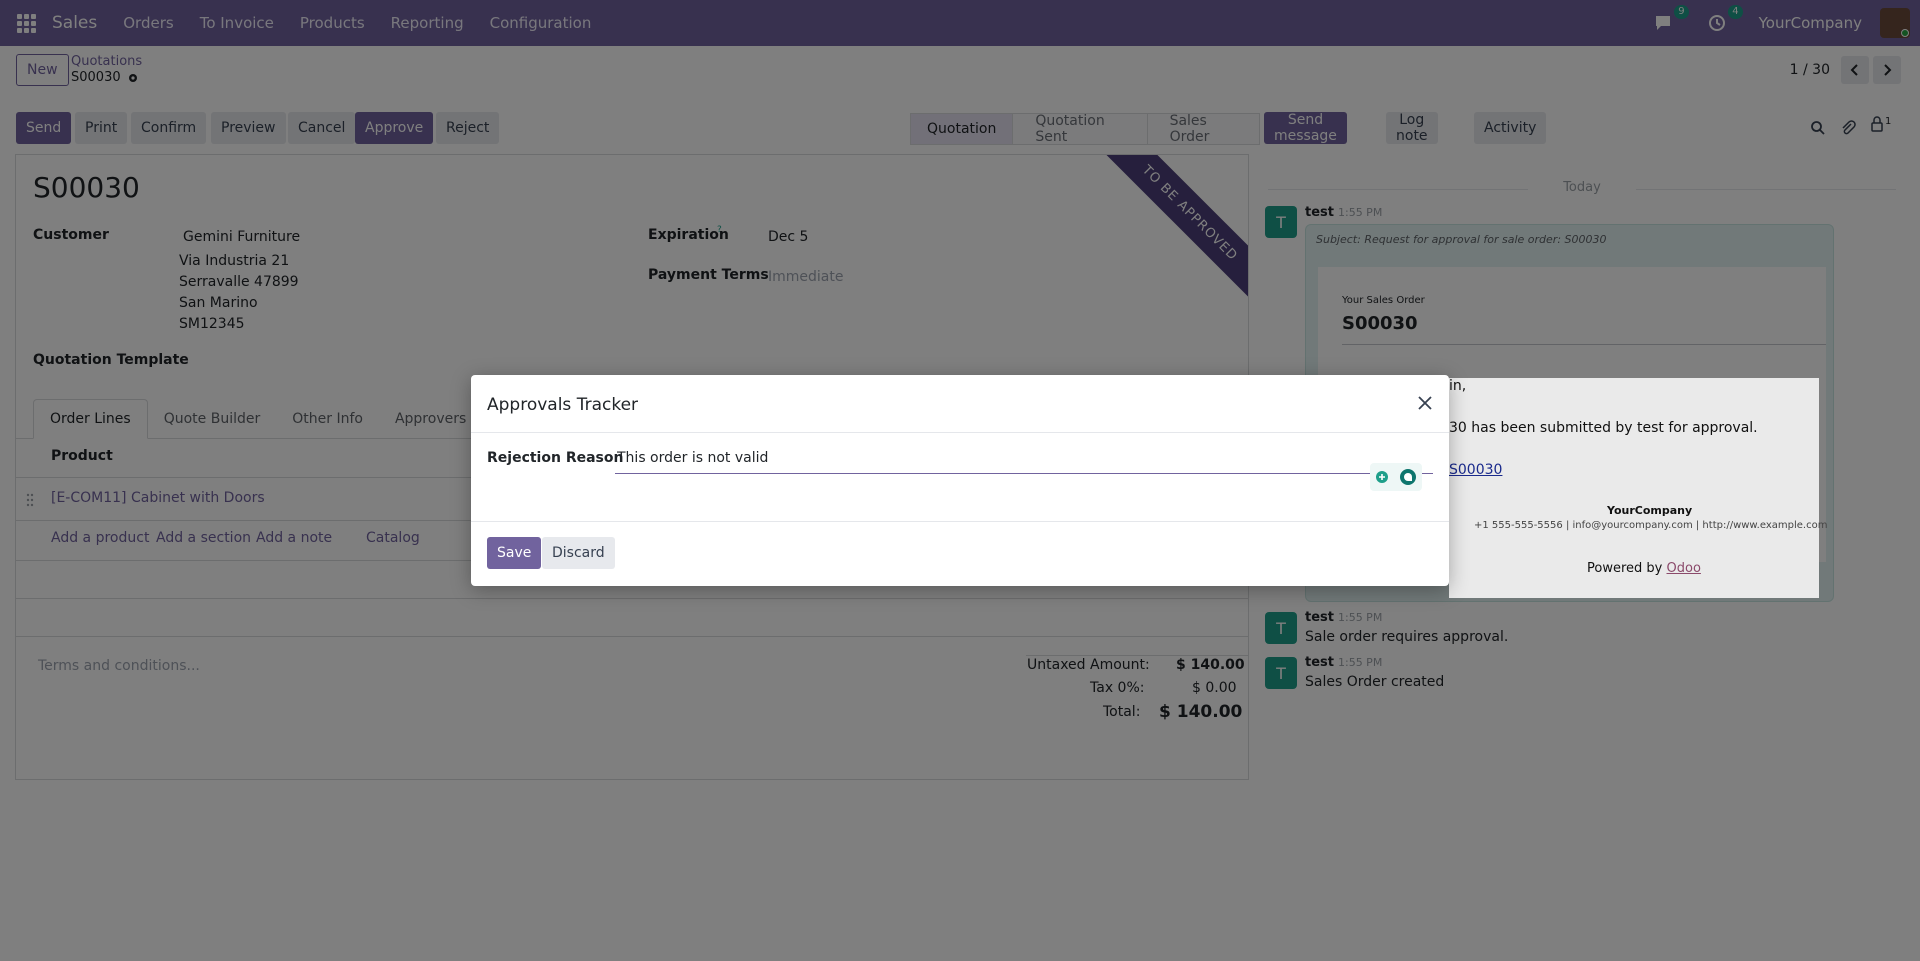 This screenshot has width=1920, height=961. What do you see at coordinates (514, 553) in the screenshot?
I see `save-button: Save` at bounding box center [514, 553].